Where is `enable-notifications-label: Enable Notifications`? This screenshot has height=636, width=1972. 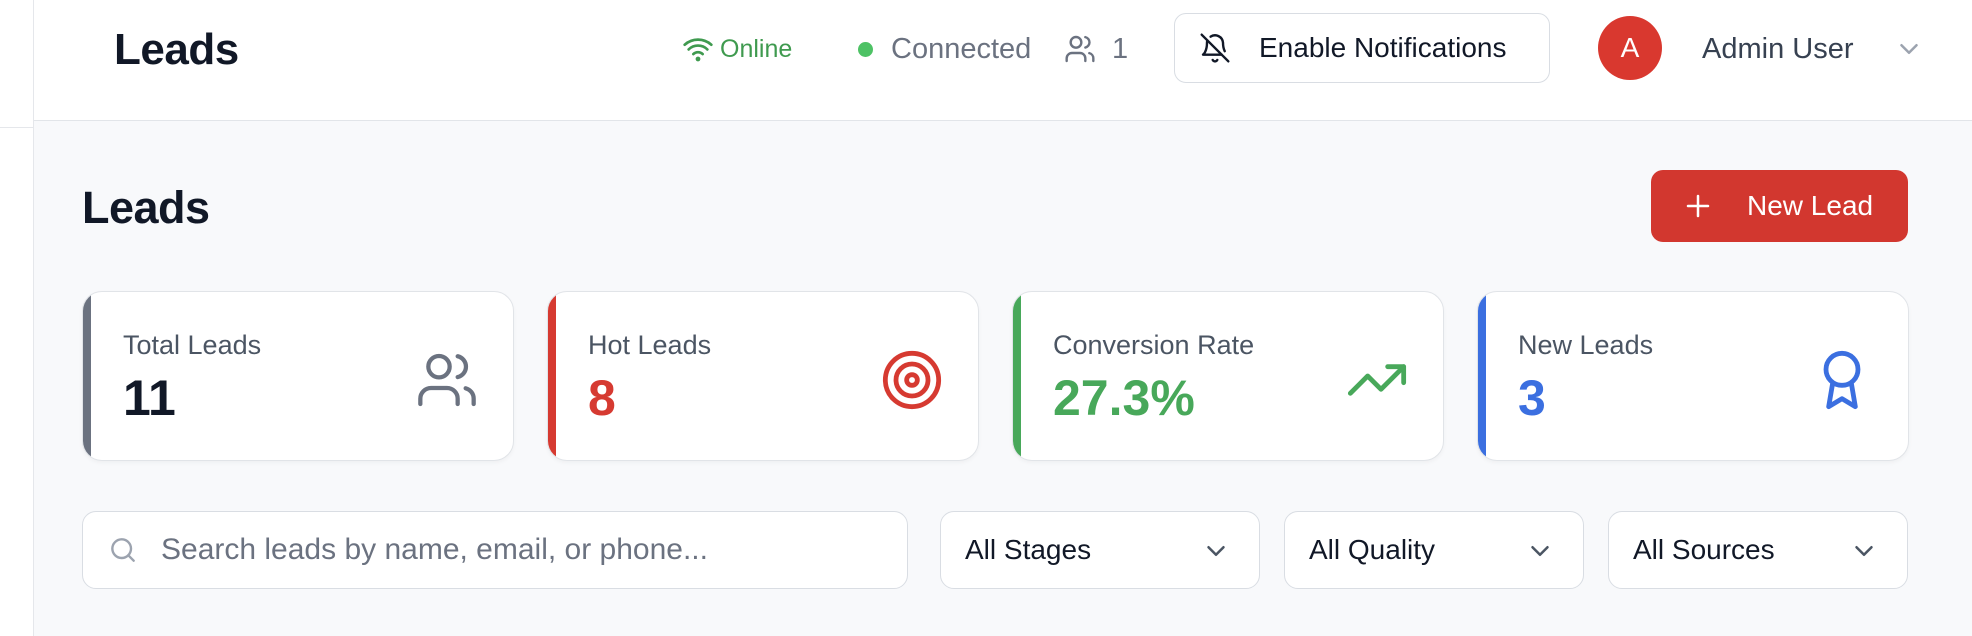
enable-notifications-label: Enable Notifications is located at coordinates (1383, 47).